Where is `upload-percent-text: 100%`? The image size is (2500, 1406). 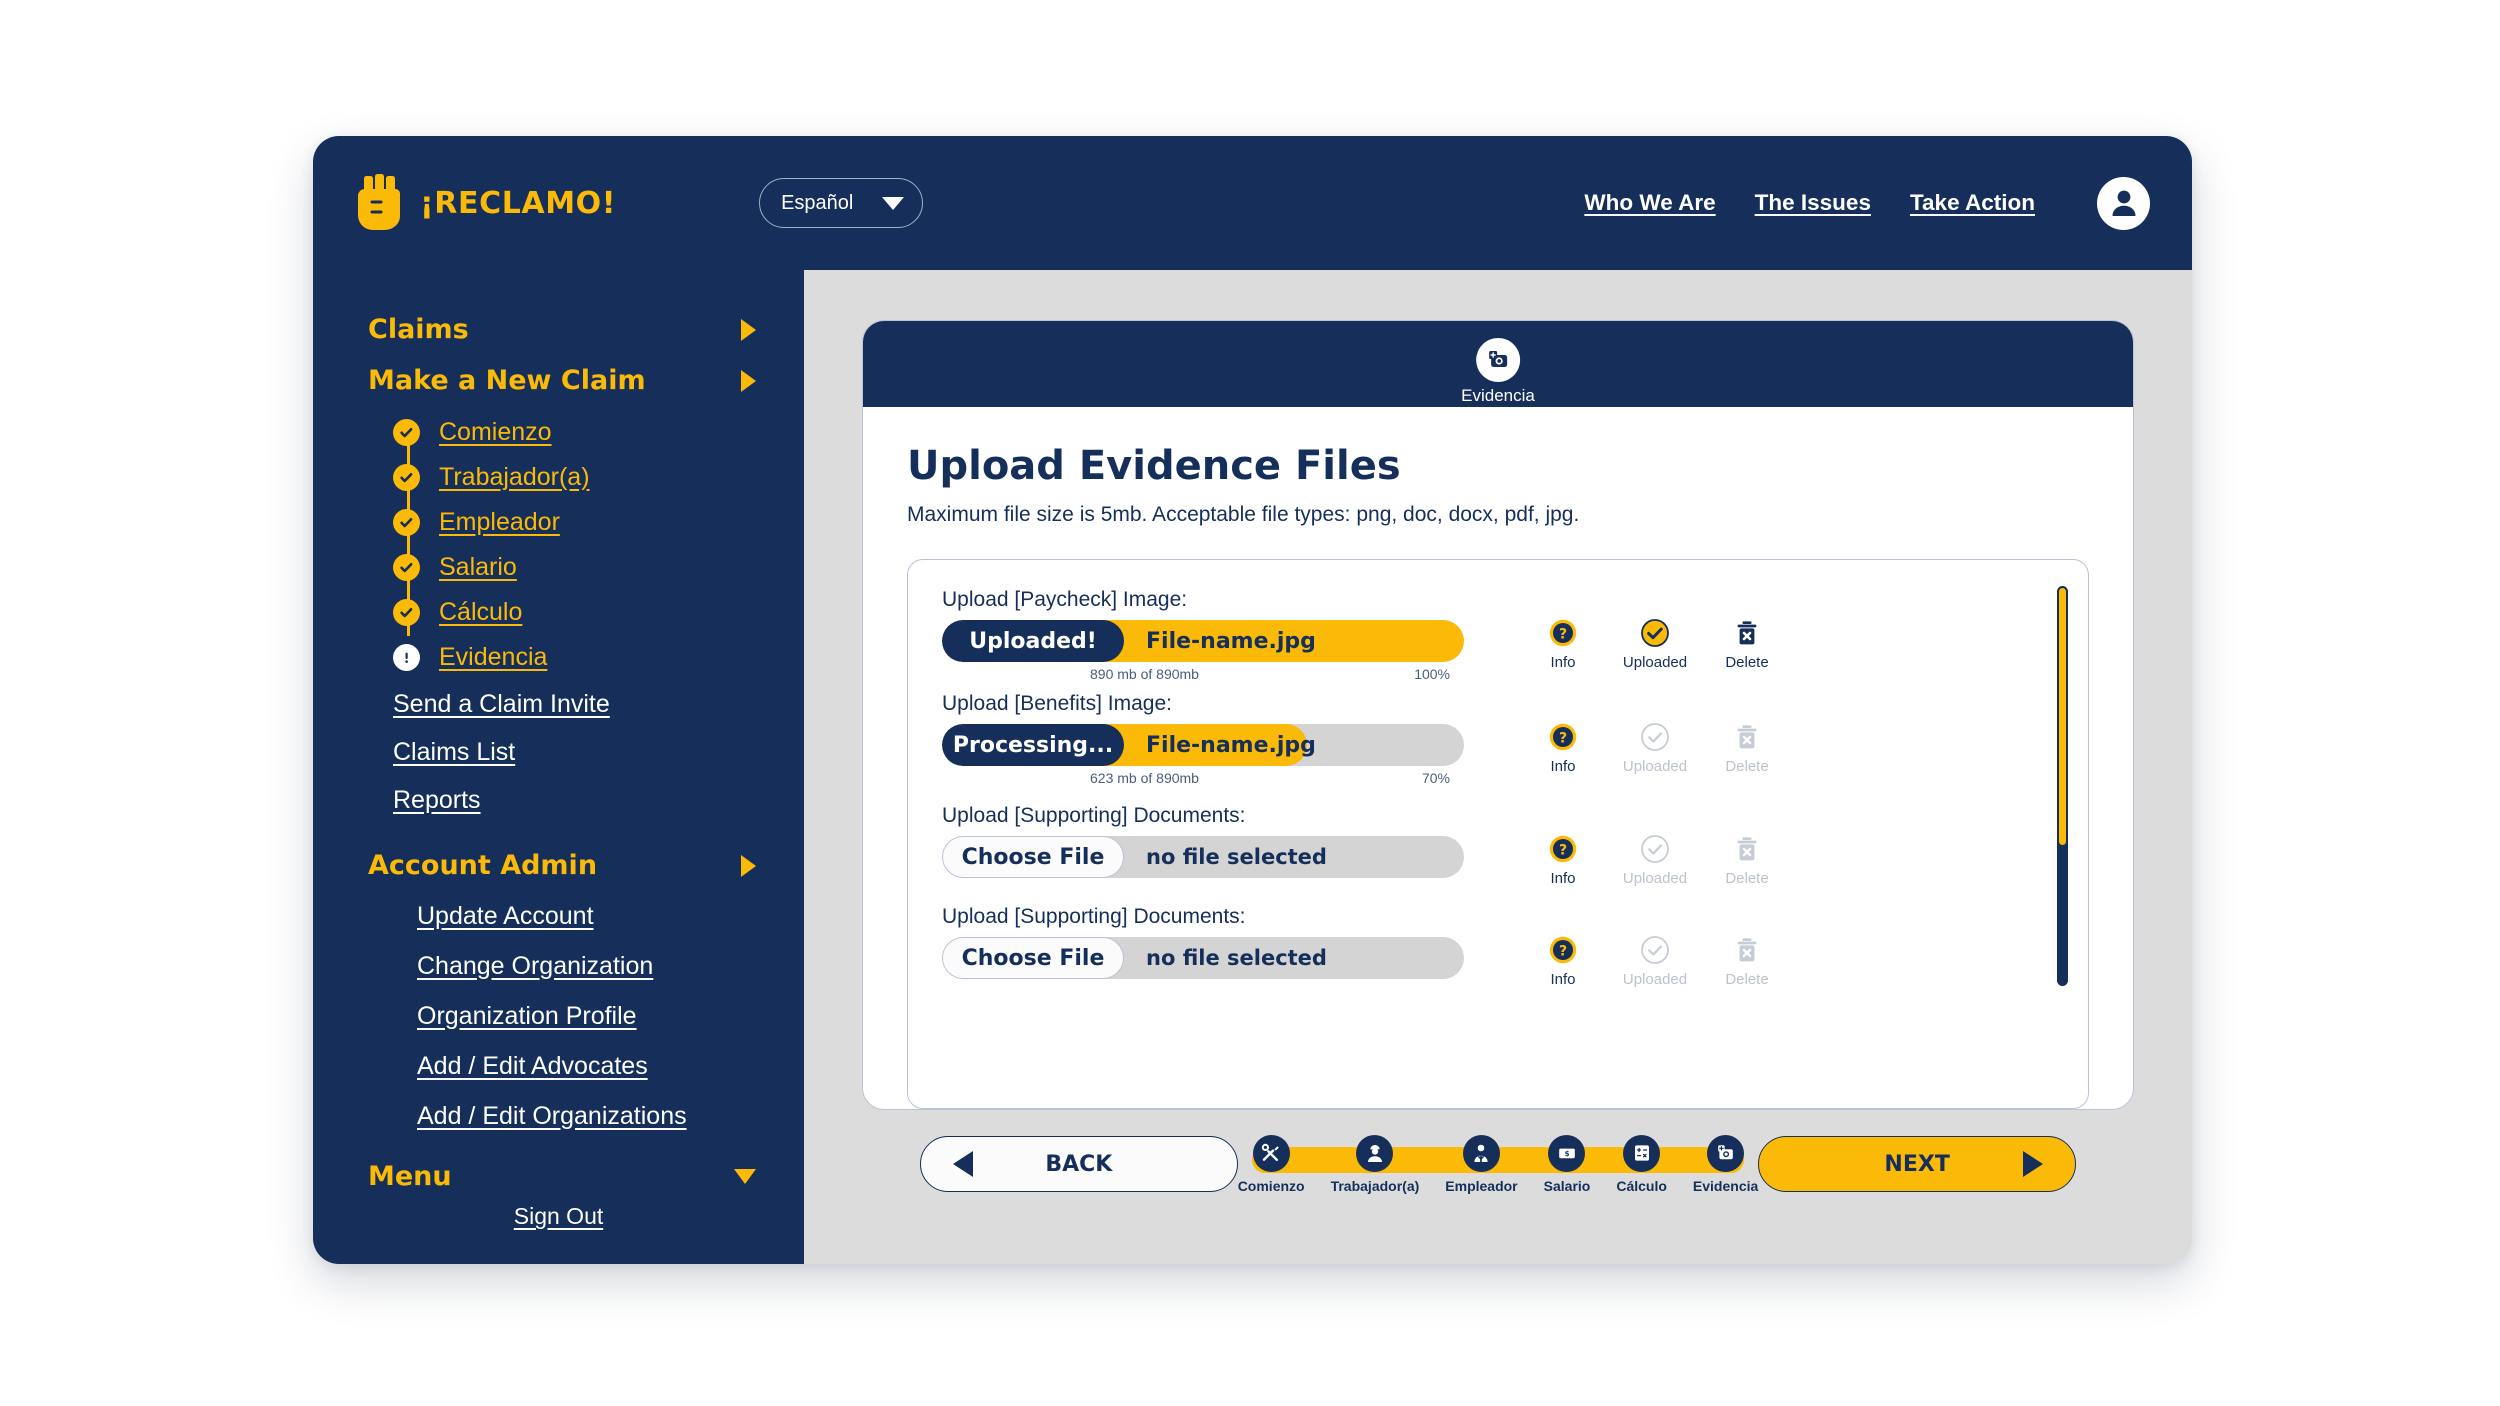 upload-percent-text: 100% is located at coordinates (1432, 674).